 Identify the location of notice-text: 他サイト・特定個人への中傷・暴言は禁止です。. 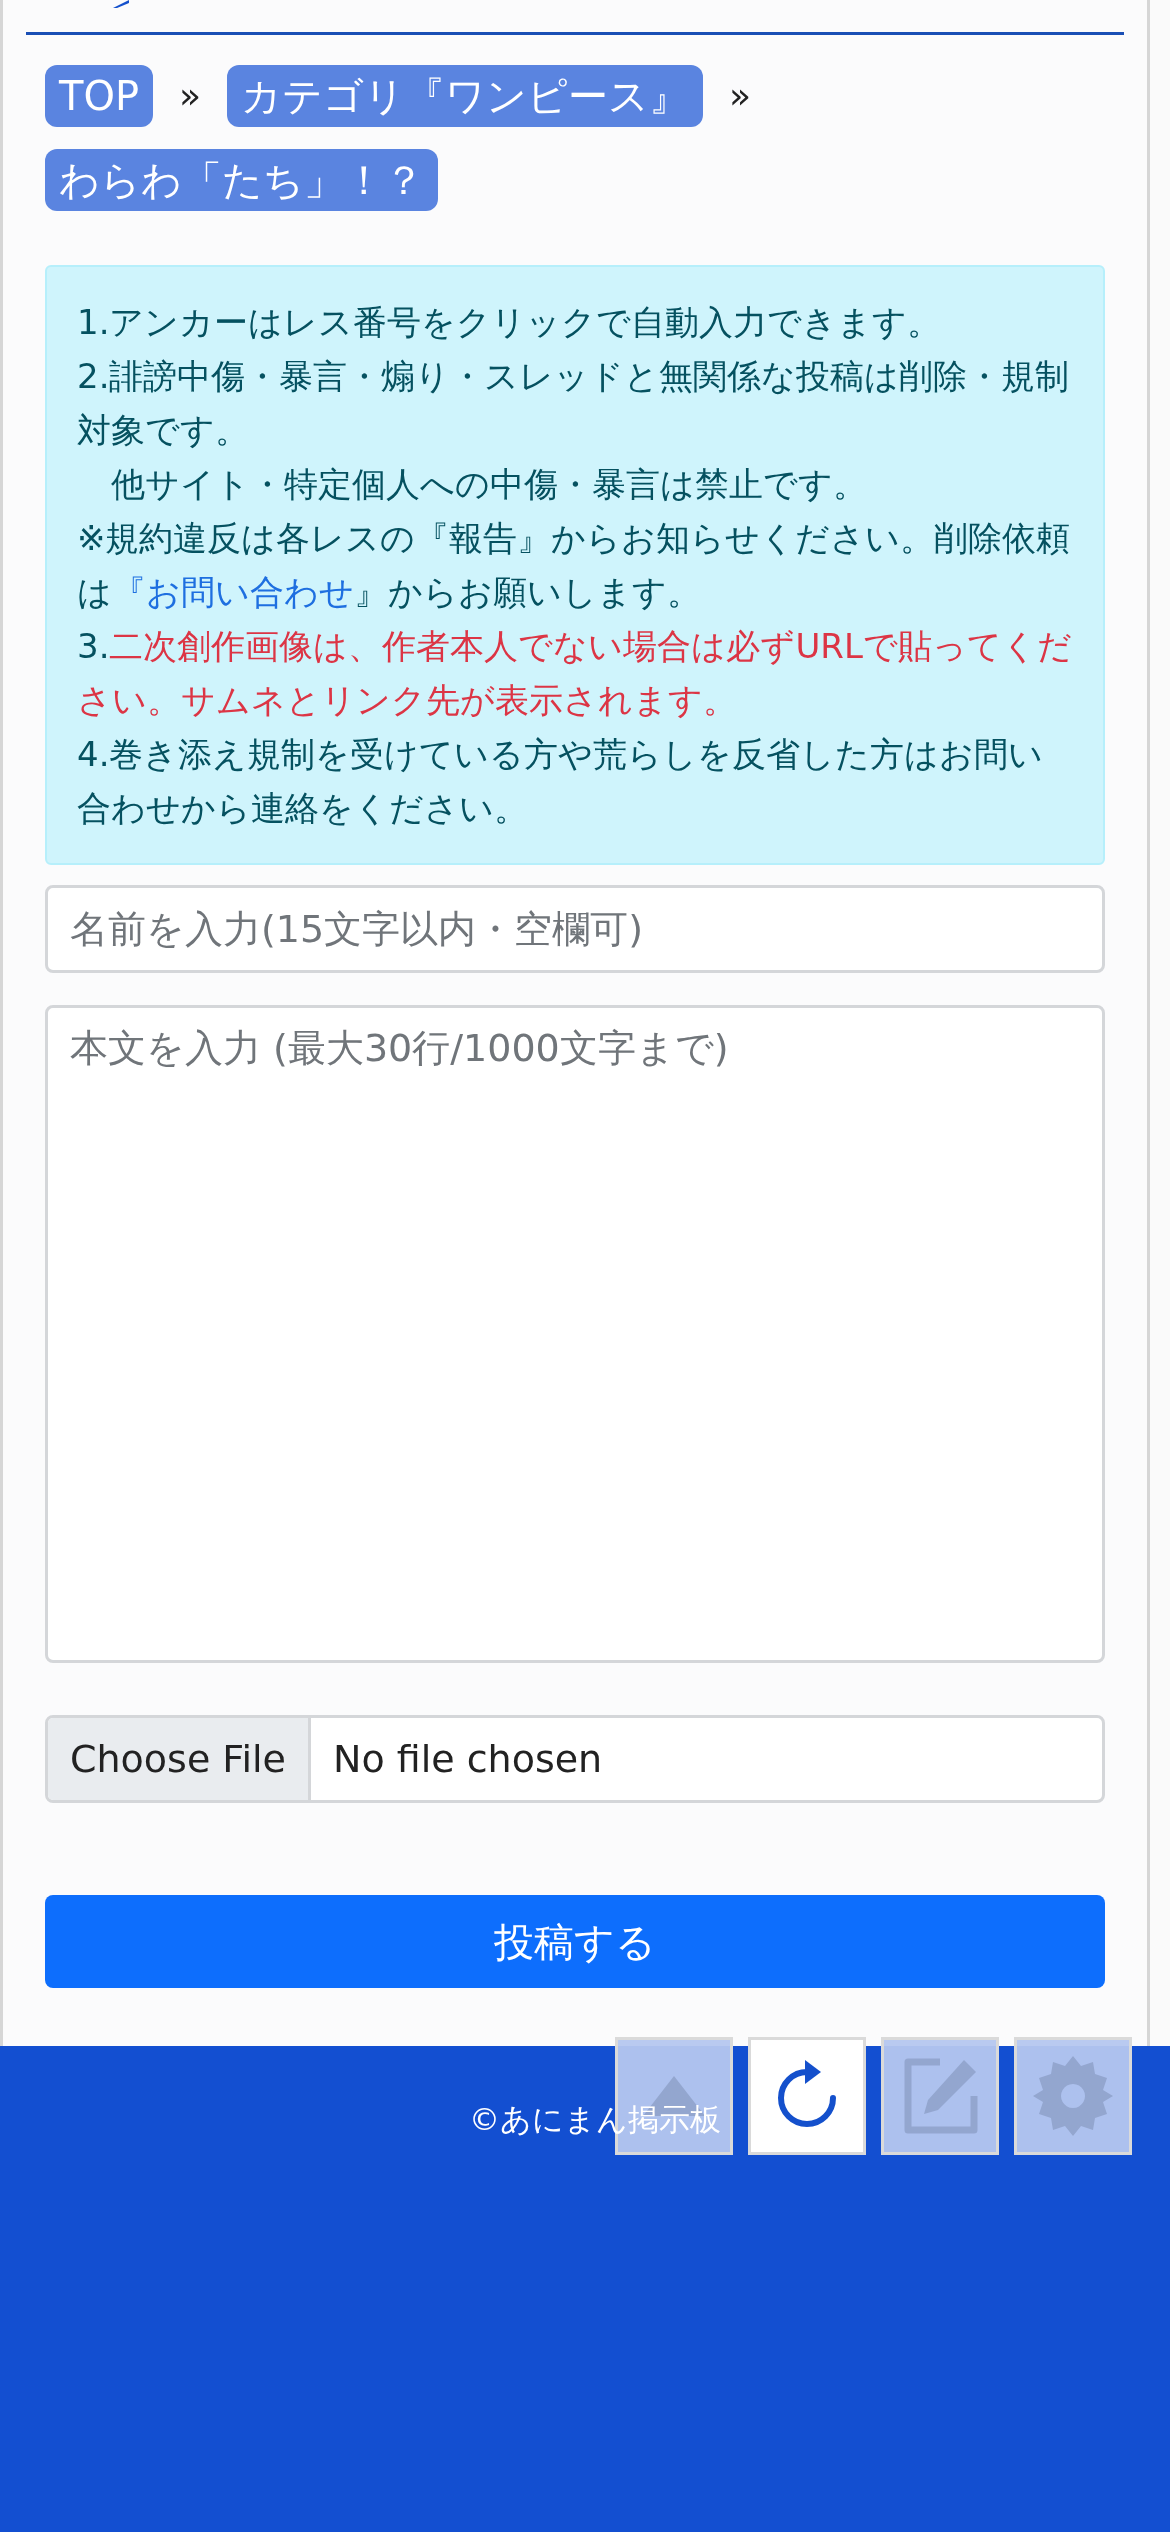
(489, 484).